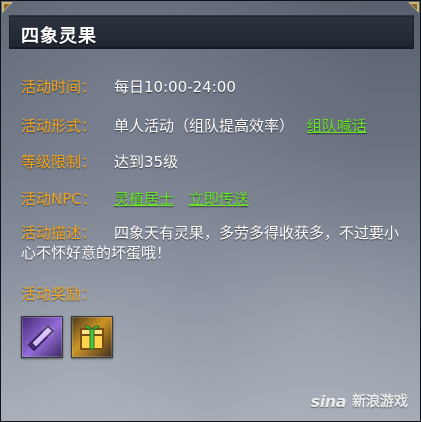 This screenshot has width=421, height=422. What do you see at coordinates (337, 126) in the screenshot?
I see `team-shout-link: 组队喊话` at bounding box center [337, 126].